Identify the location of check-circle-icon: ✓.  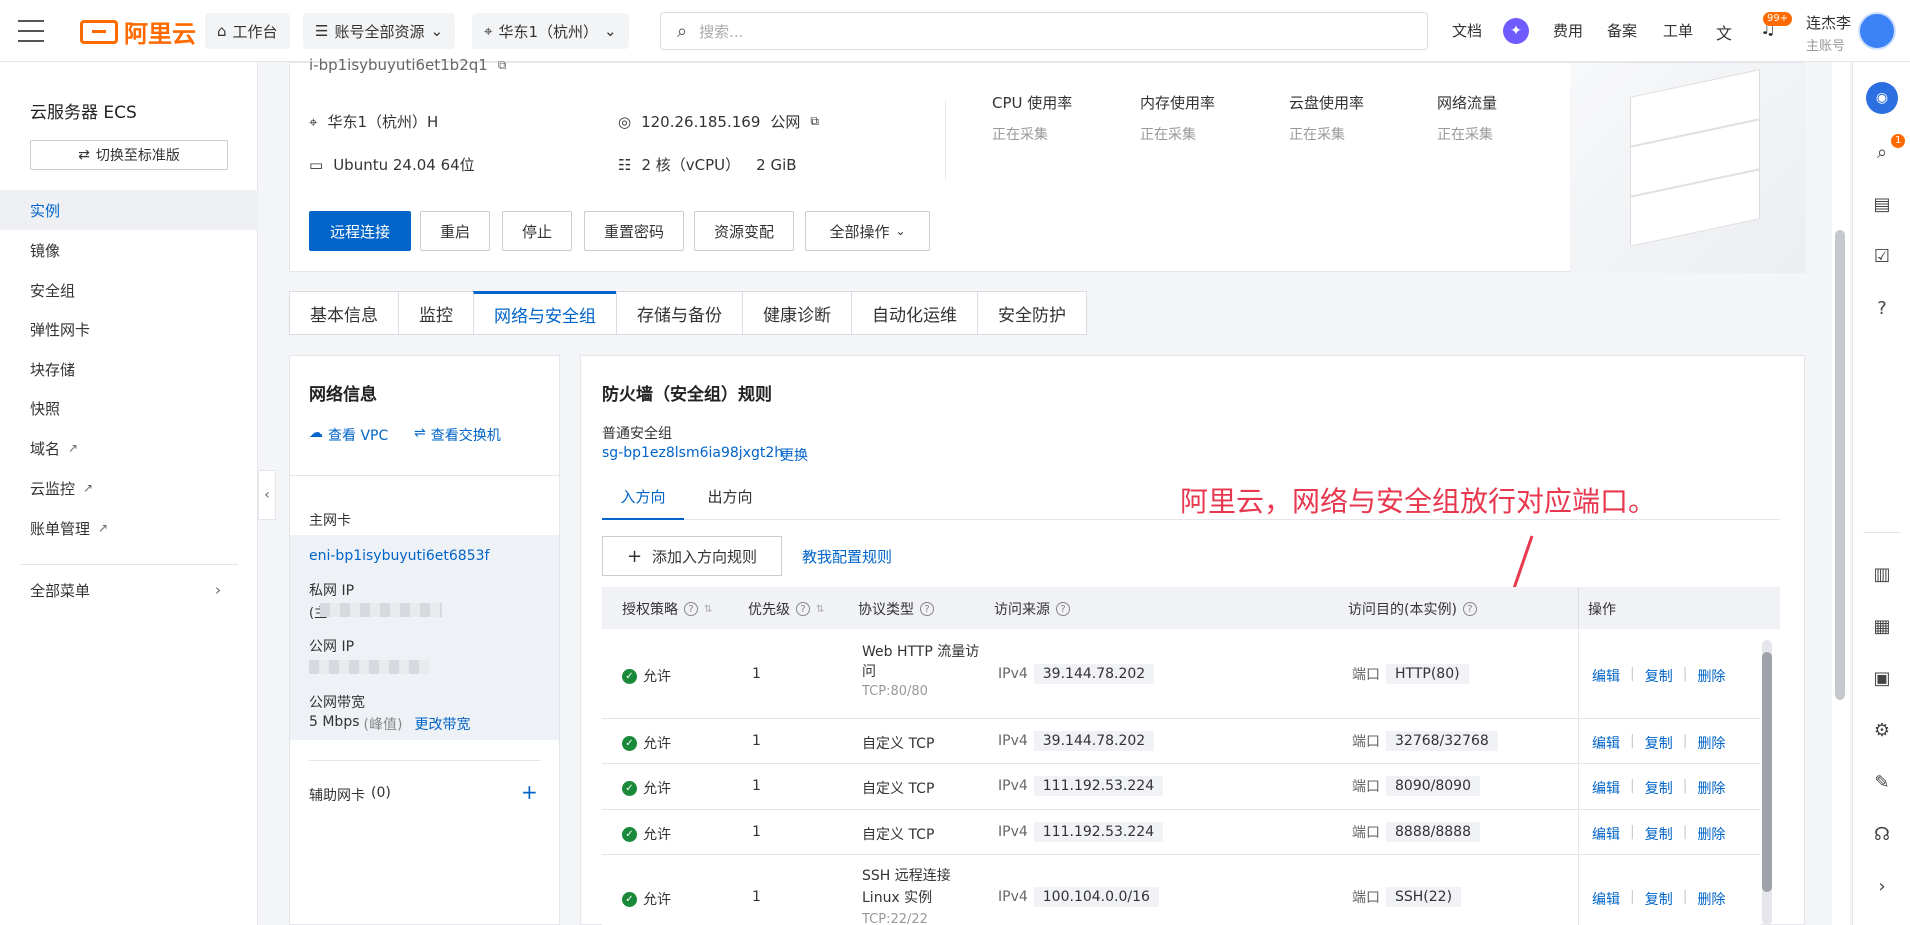
(629, 899).